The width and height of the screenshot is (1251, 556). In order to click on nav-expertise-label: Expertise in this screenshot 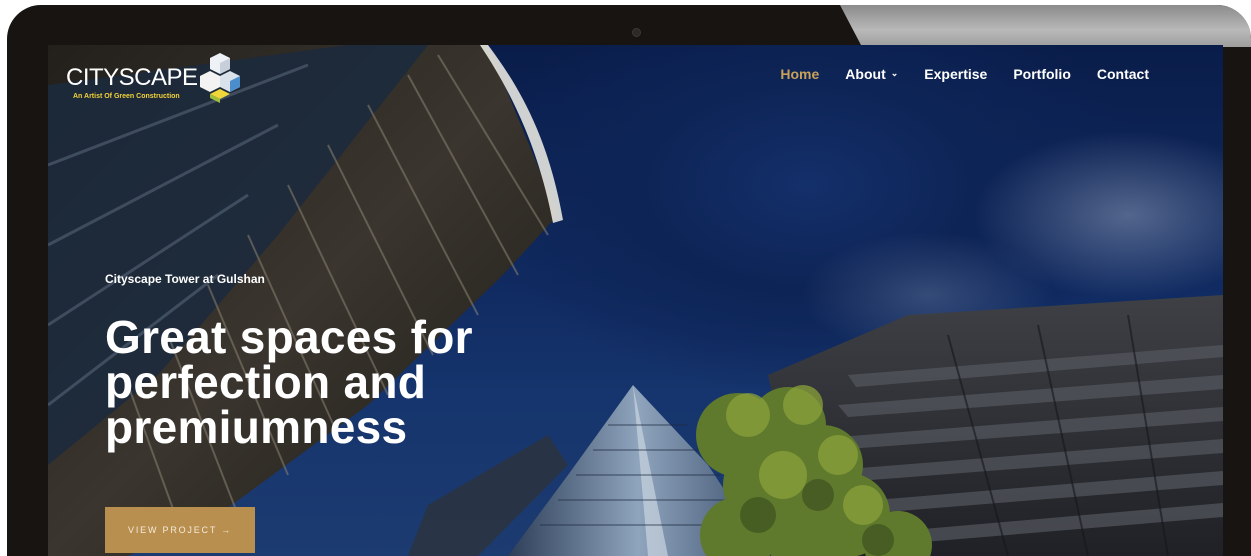, I will do `click(956, 74)`.